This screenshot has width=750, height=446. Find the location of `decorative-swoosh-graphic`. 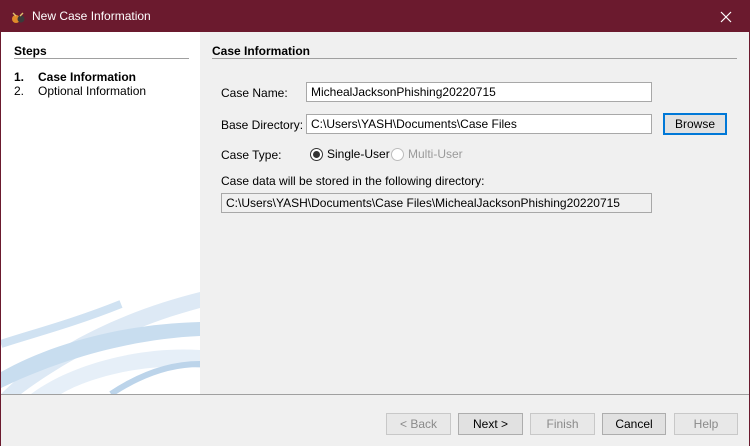

decorative-swoosh-graphic is located at coordinates (100, 343).